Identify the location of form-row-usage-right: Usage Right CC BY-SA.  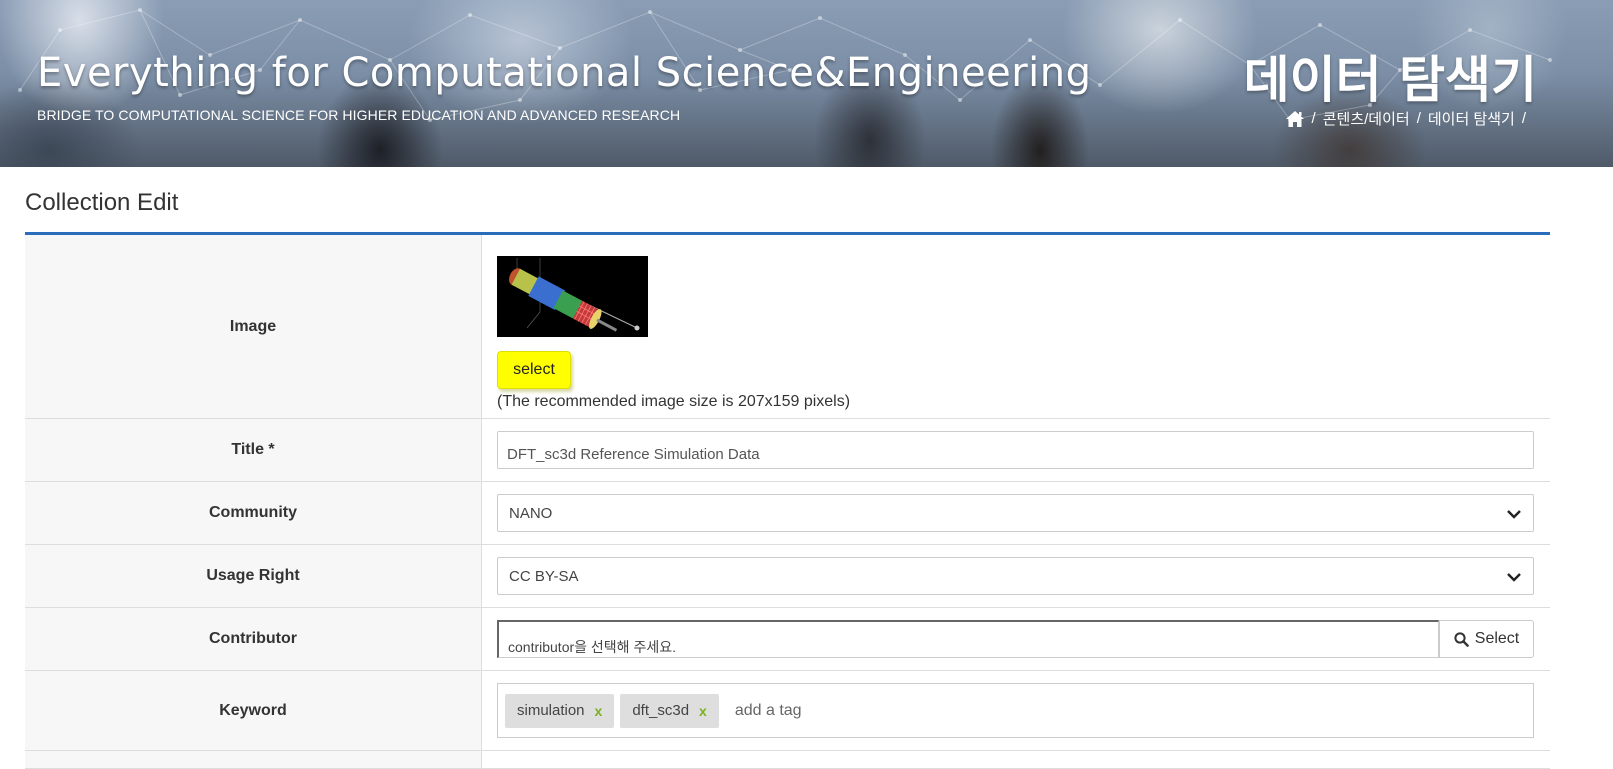
(787, 576).